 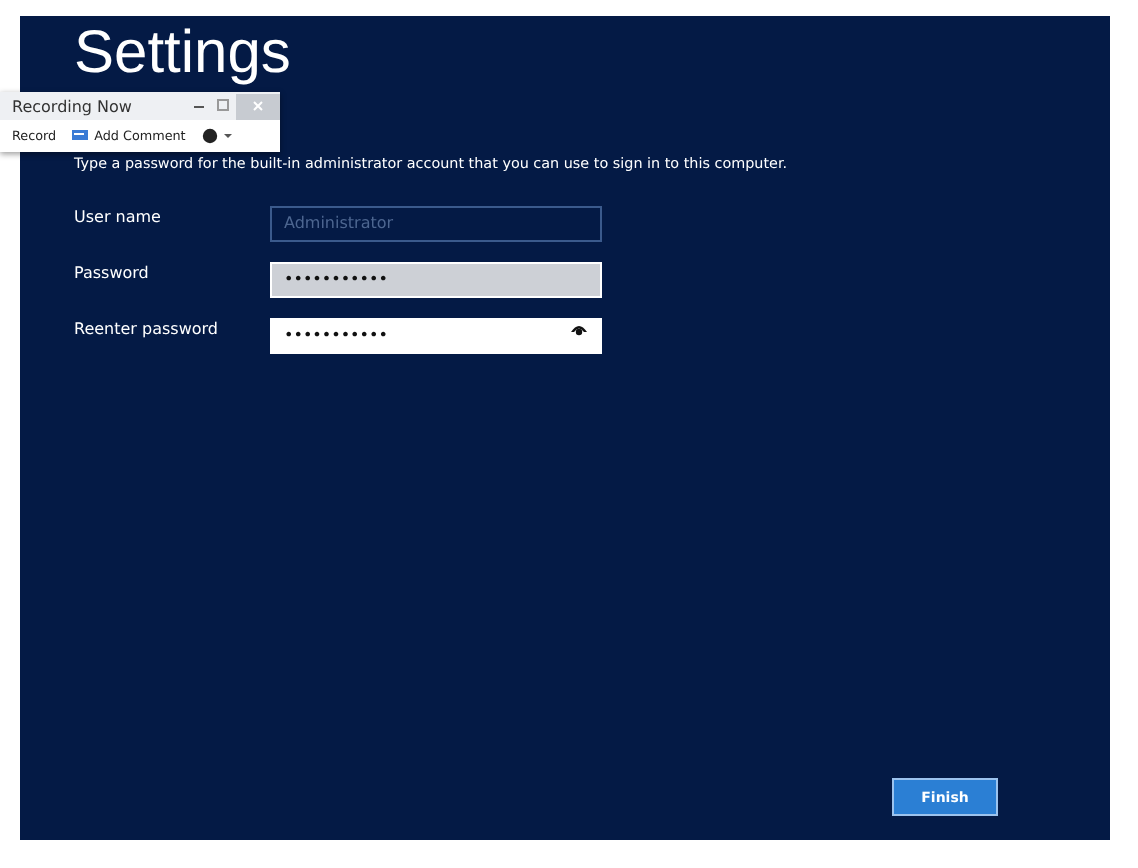 What do you see at coordinates (183, 54) in the screenshot?
I see `page-title: Settings` at bounding box center [183, 54].